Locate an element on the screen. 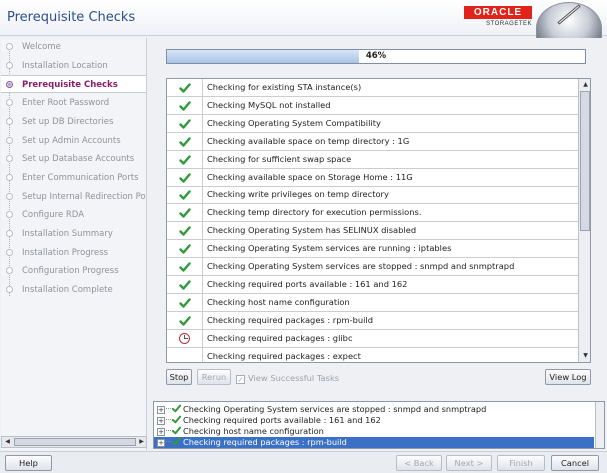  progress-percent: 46% is located at coordinates (376, 56).